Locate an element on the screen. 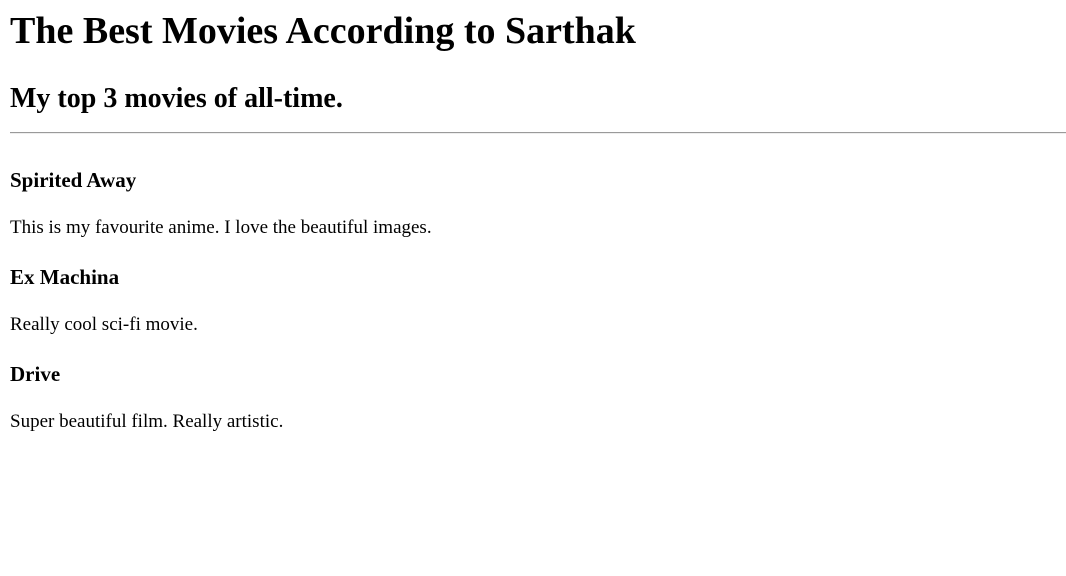  movie-description-ex-machina: Really cool sci-fi movie. is located at coordinates (104, 324).